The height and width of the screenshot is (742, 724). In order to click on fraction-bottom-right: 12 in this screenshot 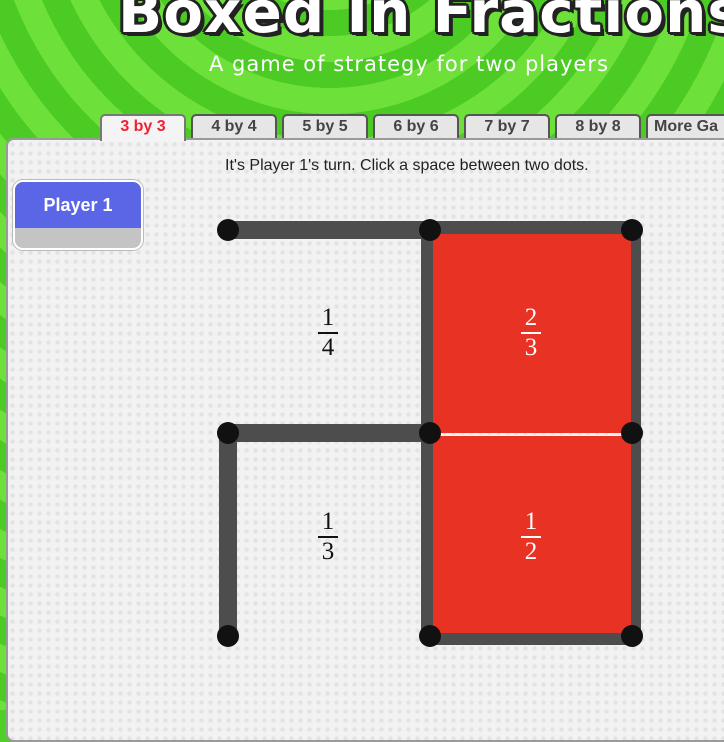, I will do `click(531, 536)`.